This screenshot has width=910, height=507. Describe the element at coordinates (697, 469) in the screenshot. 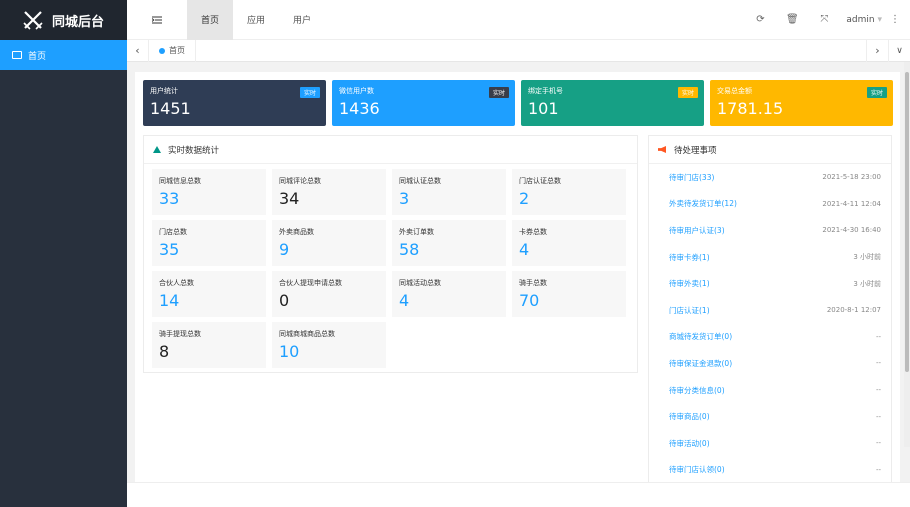

I see `todo-link: 待审门店认领(0)` at that location.